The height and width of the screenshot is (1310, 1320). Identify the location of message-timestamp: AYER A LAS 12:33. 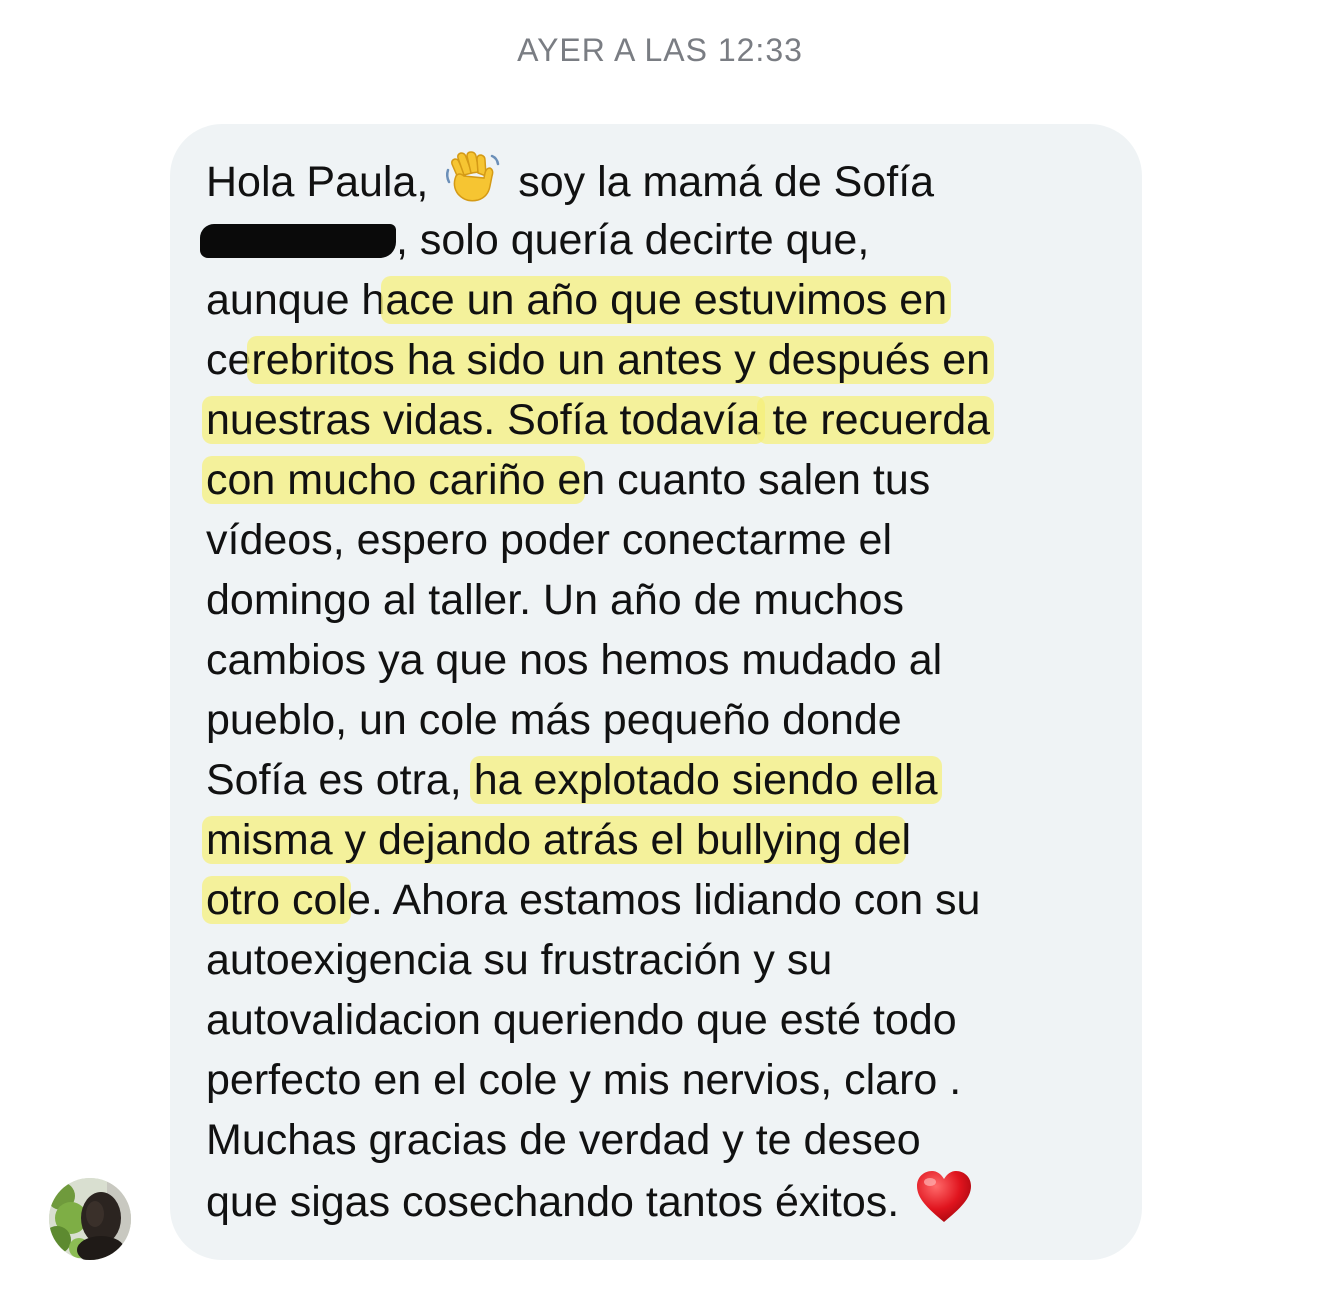
(660, 50).